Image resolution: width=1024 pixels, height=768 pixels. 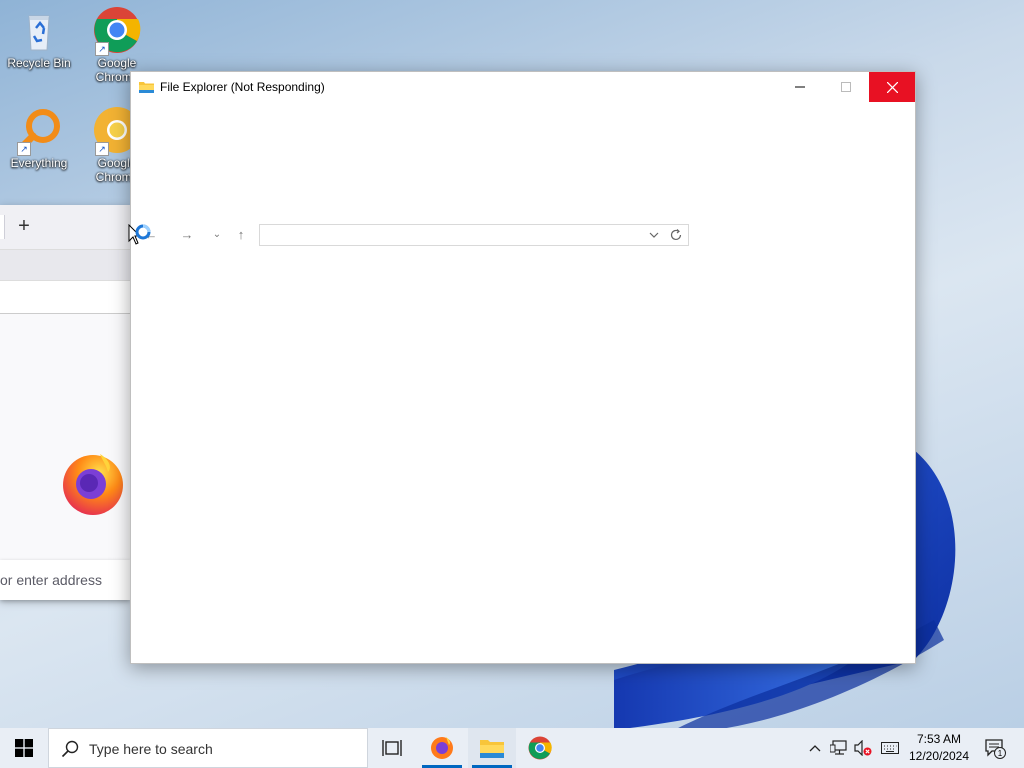 I want to click on everything-search-icon: ↗, so click(x=39, y=131).